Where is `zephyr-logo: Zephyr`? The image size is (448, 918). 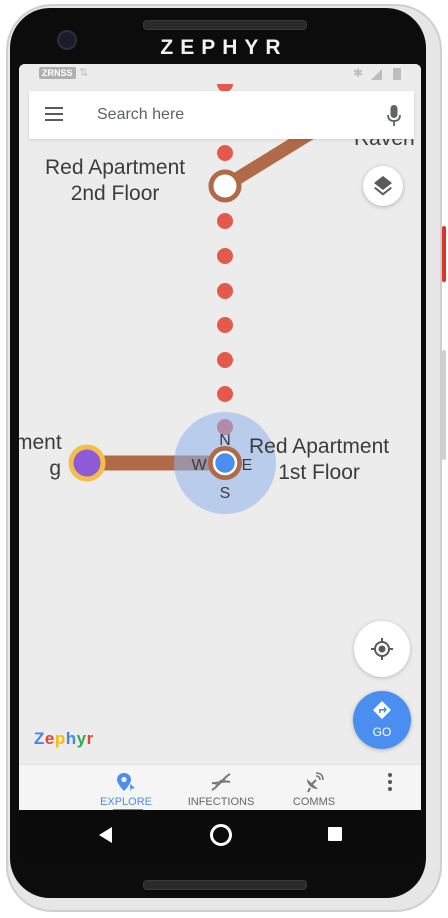
zephyr-logo: Zephyr is located at coordinates (64, 739).